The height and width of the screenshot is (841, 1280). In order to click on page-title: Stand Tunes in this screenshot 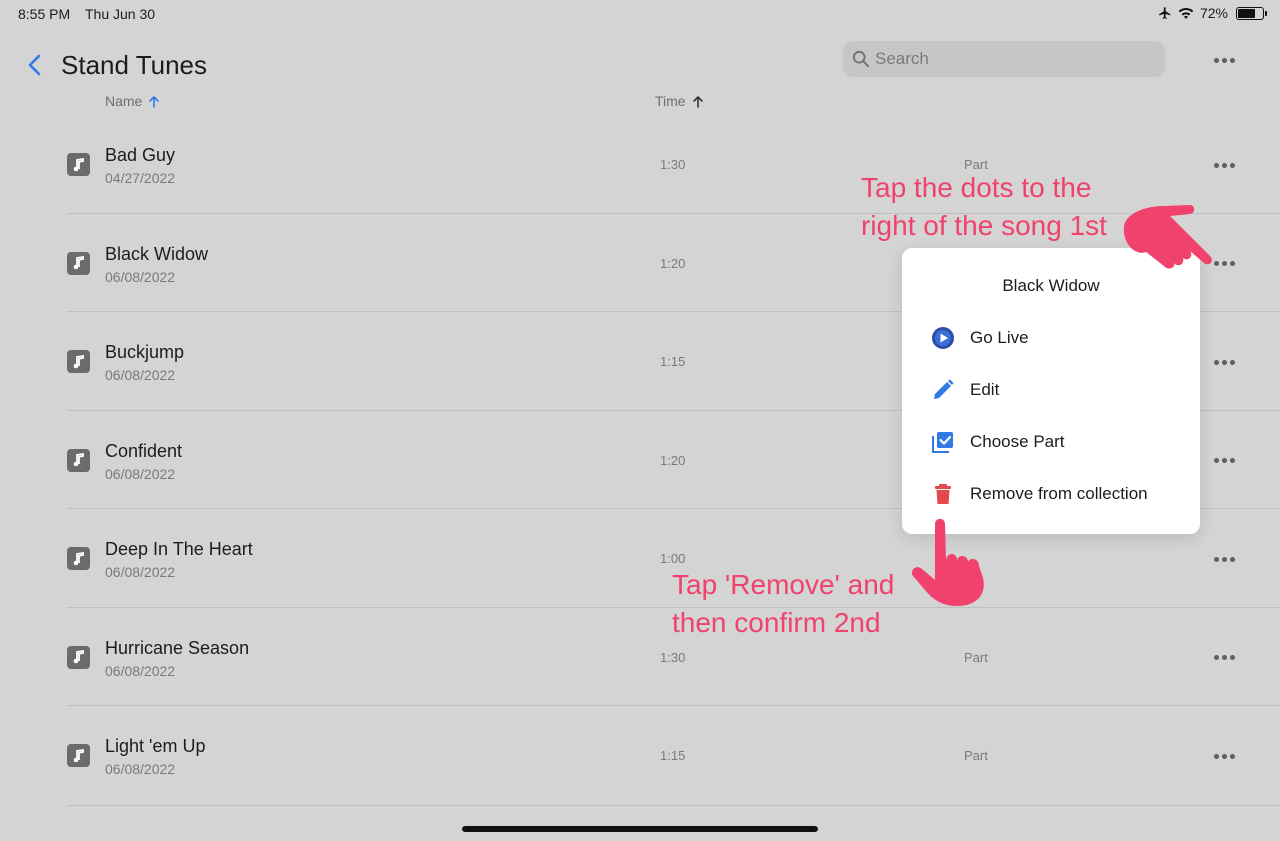, I will do `click(134, 65)`.